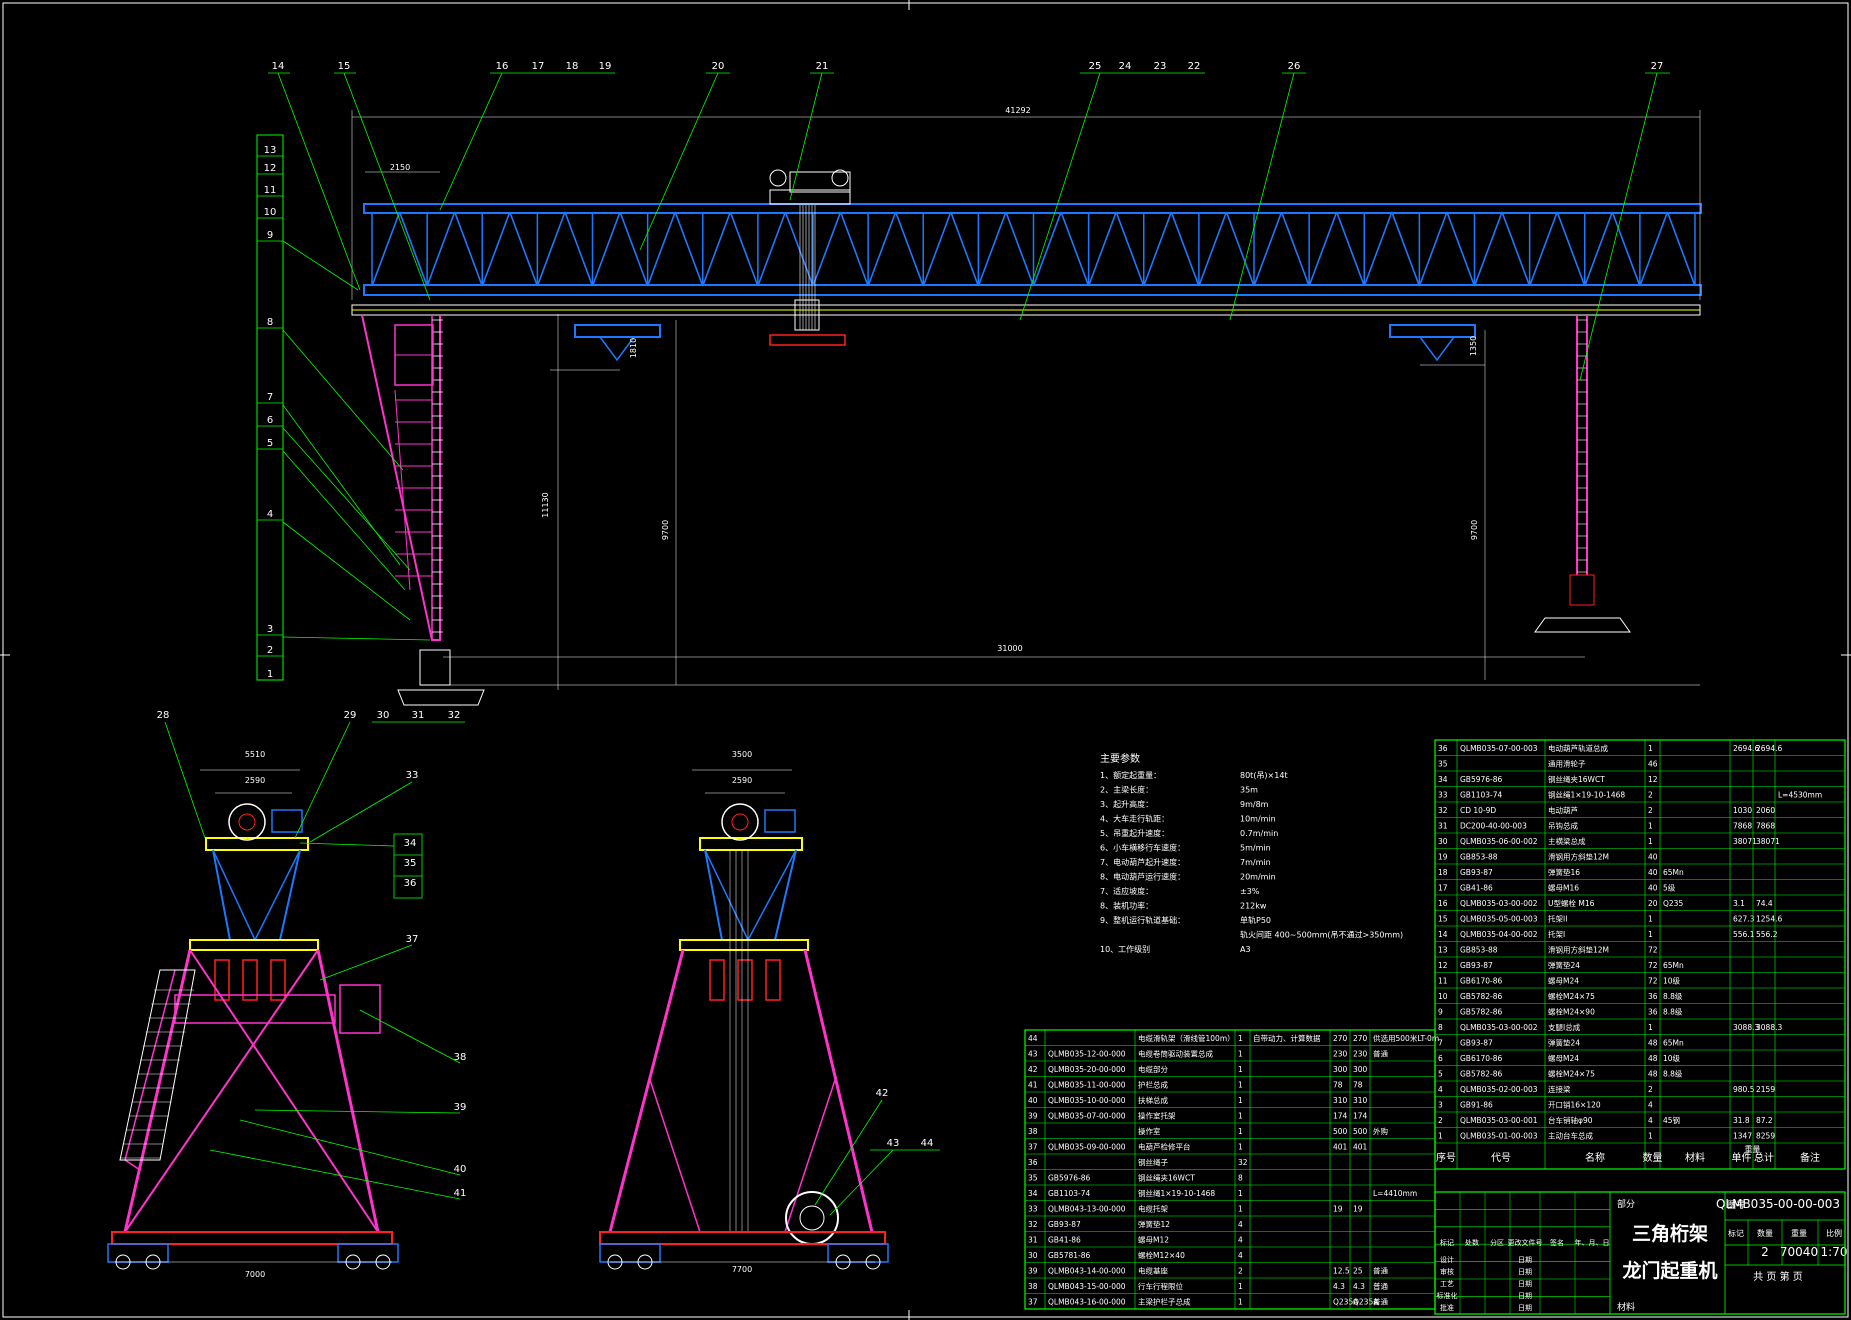 Image resolution: width=1851 pixels, height=1320 pixels. I want to click on bom-cell: 48, so click(1653, 1043).